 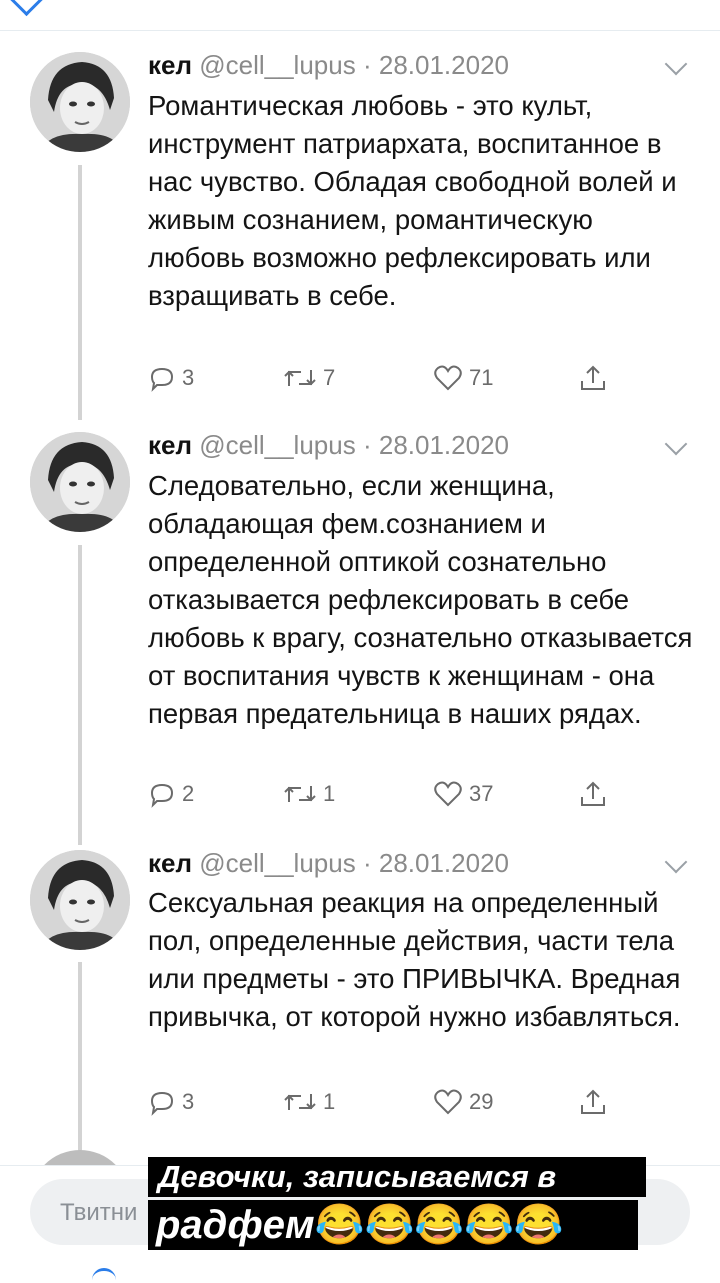 I want to click on reply-button: 2, so click(x=171, y=794).